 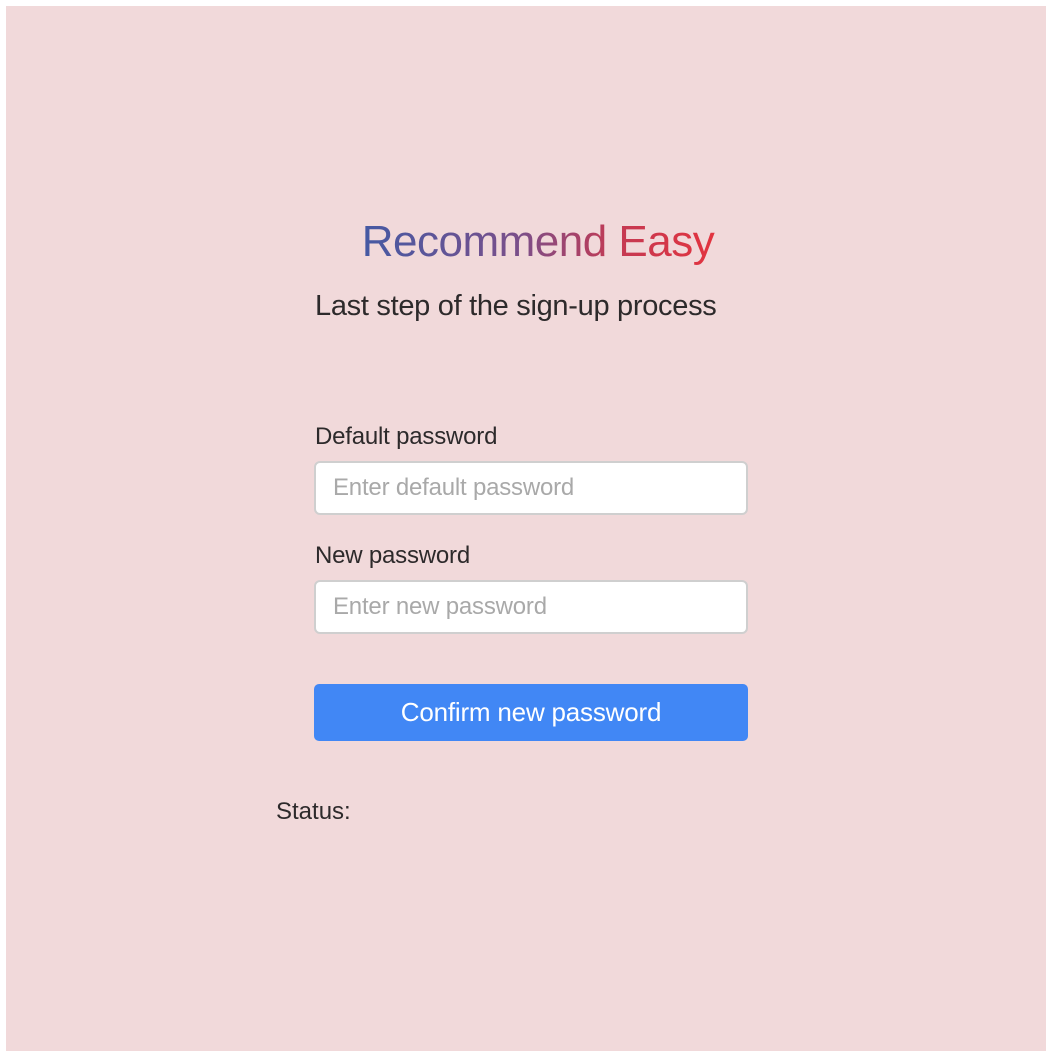 What do you see at coordinates (538, 242) in the screenshot?
I see `app-title: Recommend Easy` at bounding box center [538, 242].